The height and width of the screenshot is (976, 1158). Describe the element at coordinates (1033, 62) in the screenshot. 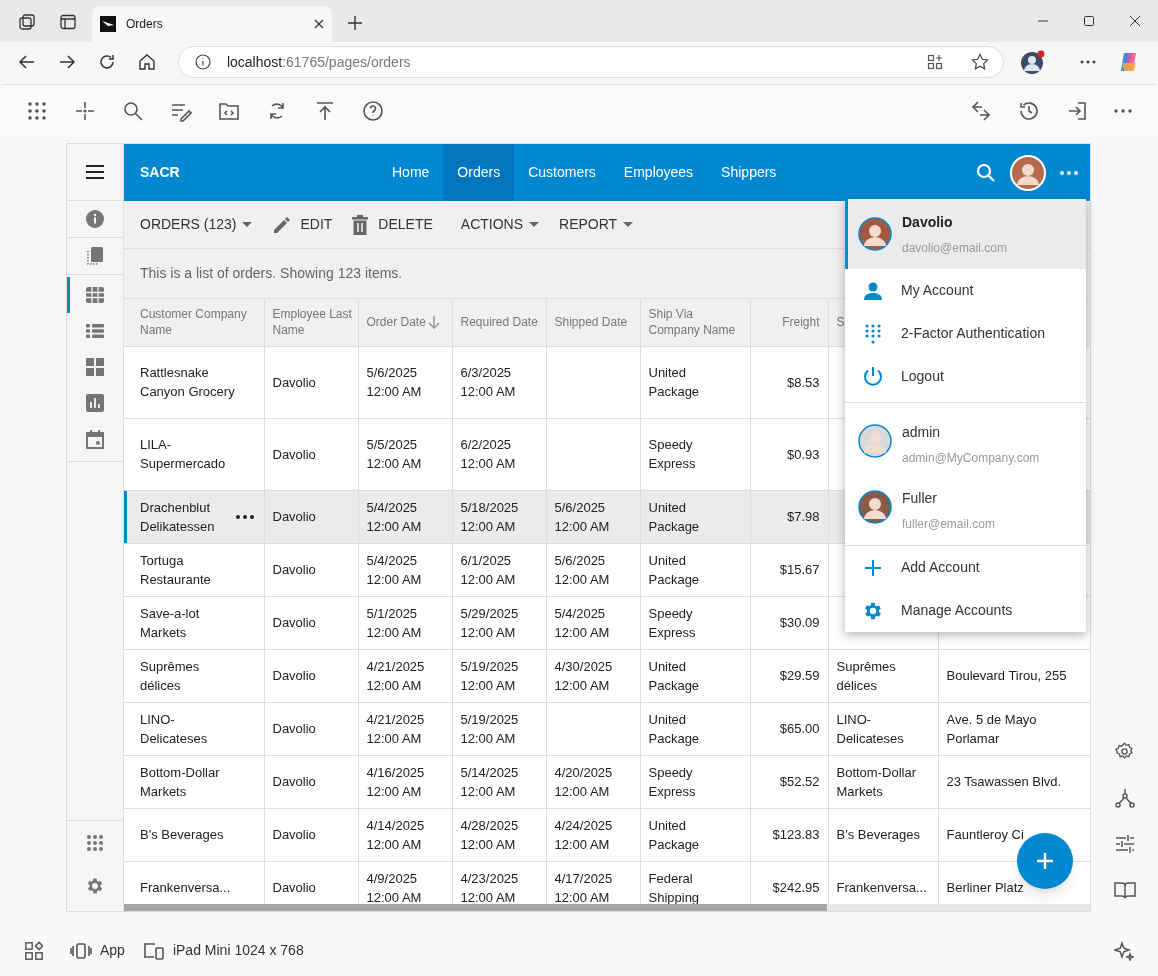

I see `profile-avatar-icon` at that location.